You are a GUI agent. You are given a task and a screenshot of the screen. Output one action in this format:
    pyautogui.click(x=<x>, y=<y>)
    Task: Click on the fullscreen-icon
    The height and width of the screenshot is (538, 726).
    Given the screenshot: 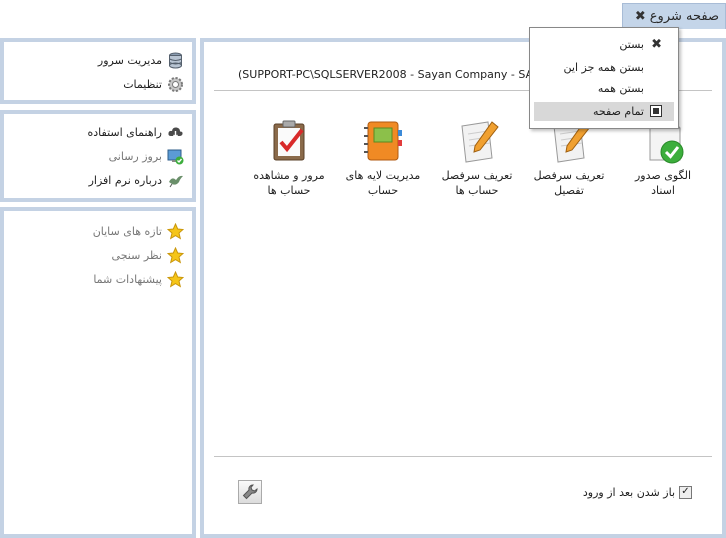 What is the action you would take?
    pyautogui.click(x=656, y=112)
    